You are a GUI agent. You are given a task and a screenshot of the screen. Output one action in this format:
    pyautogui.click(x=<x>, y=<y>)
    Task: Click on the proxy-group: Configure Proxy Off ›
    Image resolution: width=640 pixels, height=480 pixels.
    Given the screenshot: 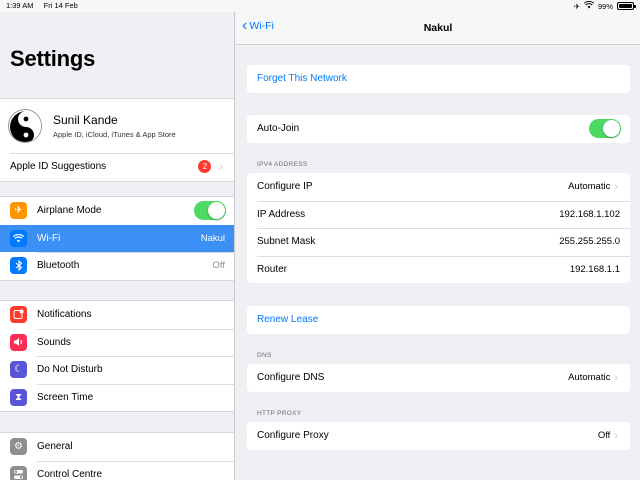 What is the action you would take?
    pyautogui.click(x=438, y=436)
    